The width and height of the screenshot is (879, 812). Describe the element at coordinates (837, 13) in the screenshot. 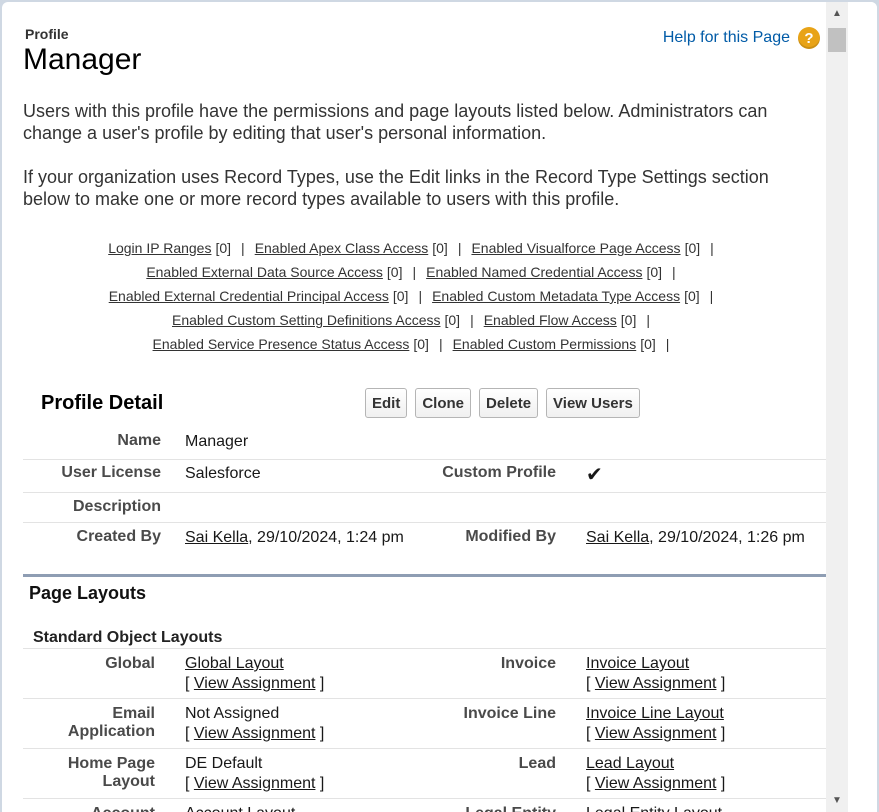

I see `scroll-up-arrow-icon: ▲` at that location.